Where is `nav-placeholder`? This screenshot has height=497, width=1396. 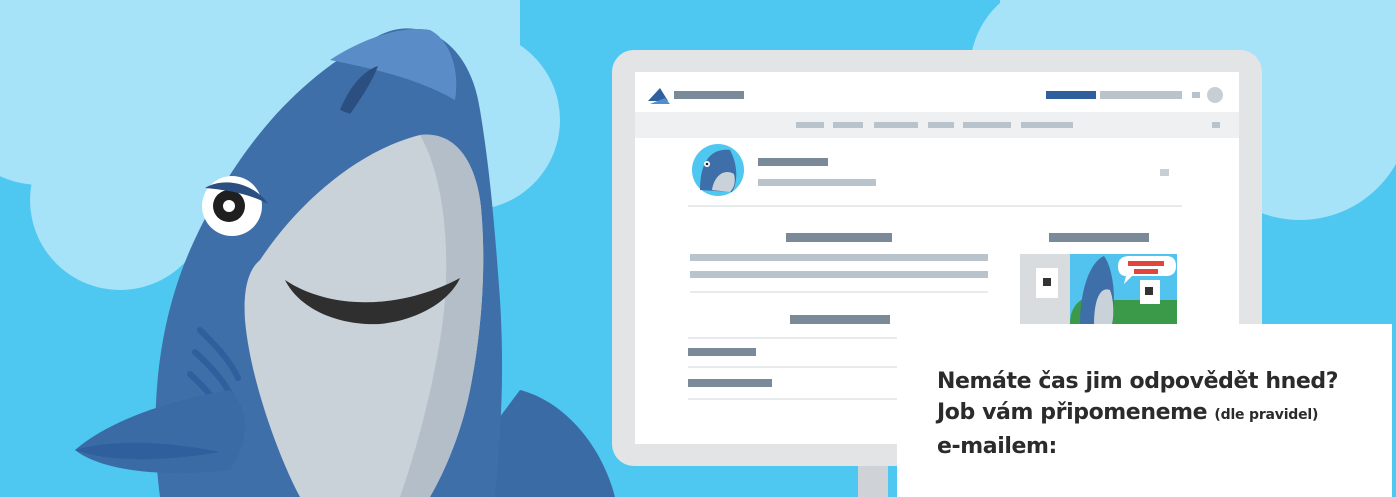 nav-placeholder is located at coordinates (1141, 95).